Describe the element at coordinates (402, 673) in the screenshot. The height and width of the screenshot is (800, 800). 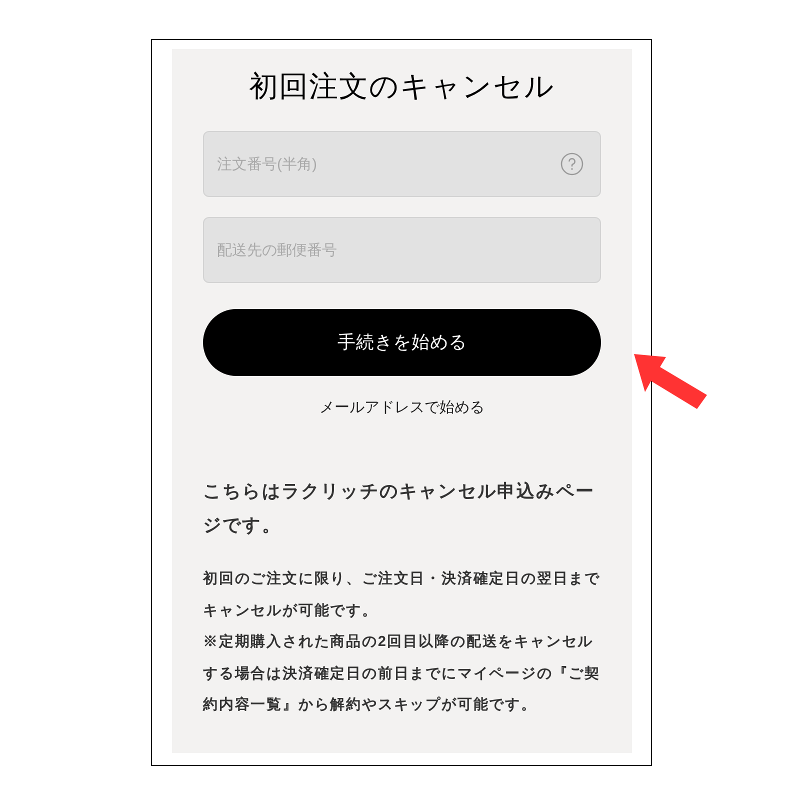
I see `note-text: ※定期購入された商品の2回目以降の配送をキャンセルする場合は決済確定日の前日までにマイページの『ご契約内容一覧』から解約やスキップが可能です。` at that location.